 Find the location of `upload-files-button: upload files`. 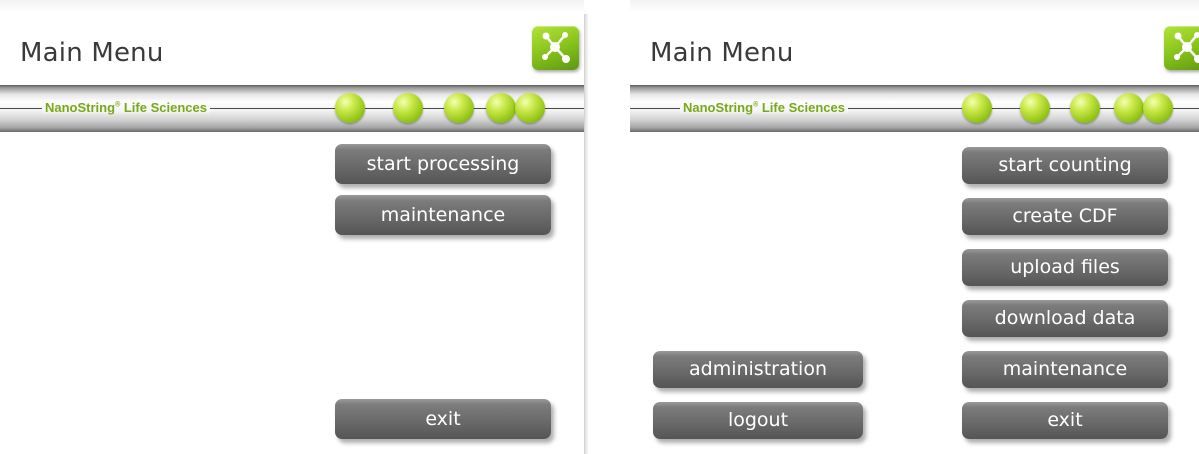

upload-files-button: upload files is located at coordinates (1065, 267).